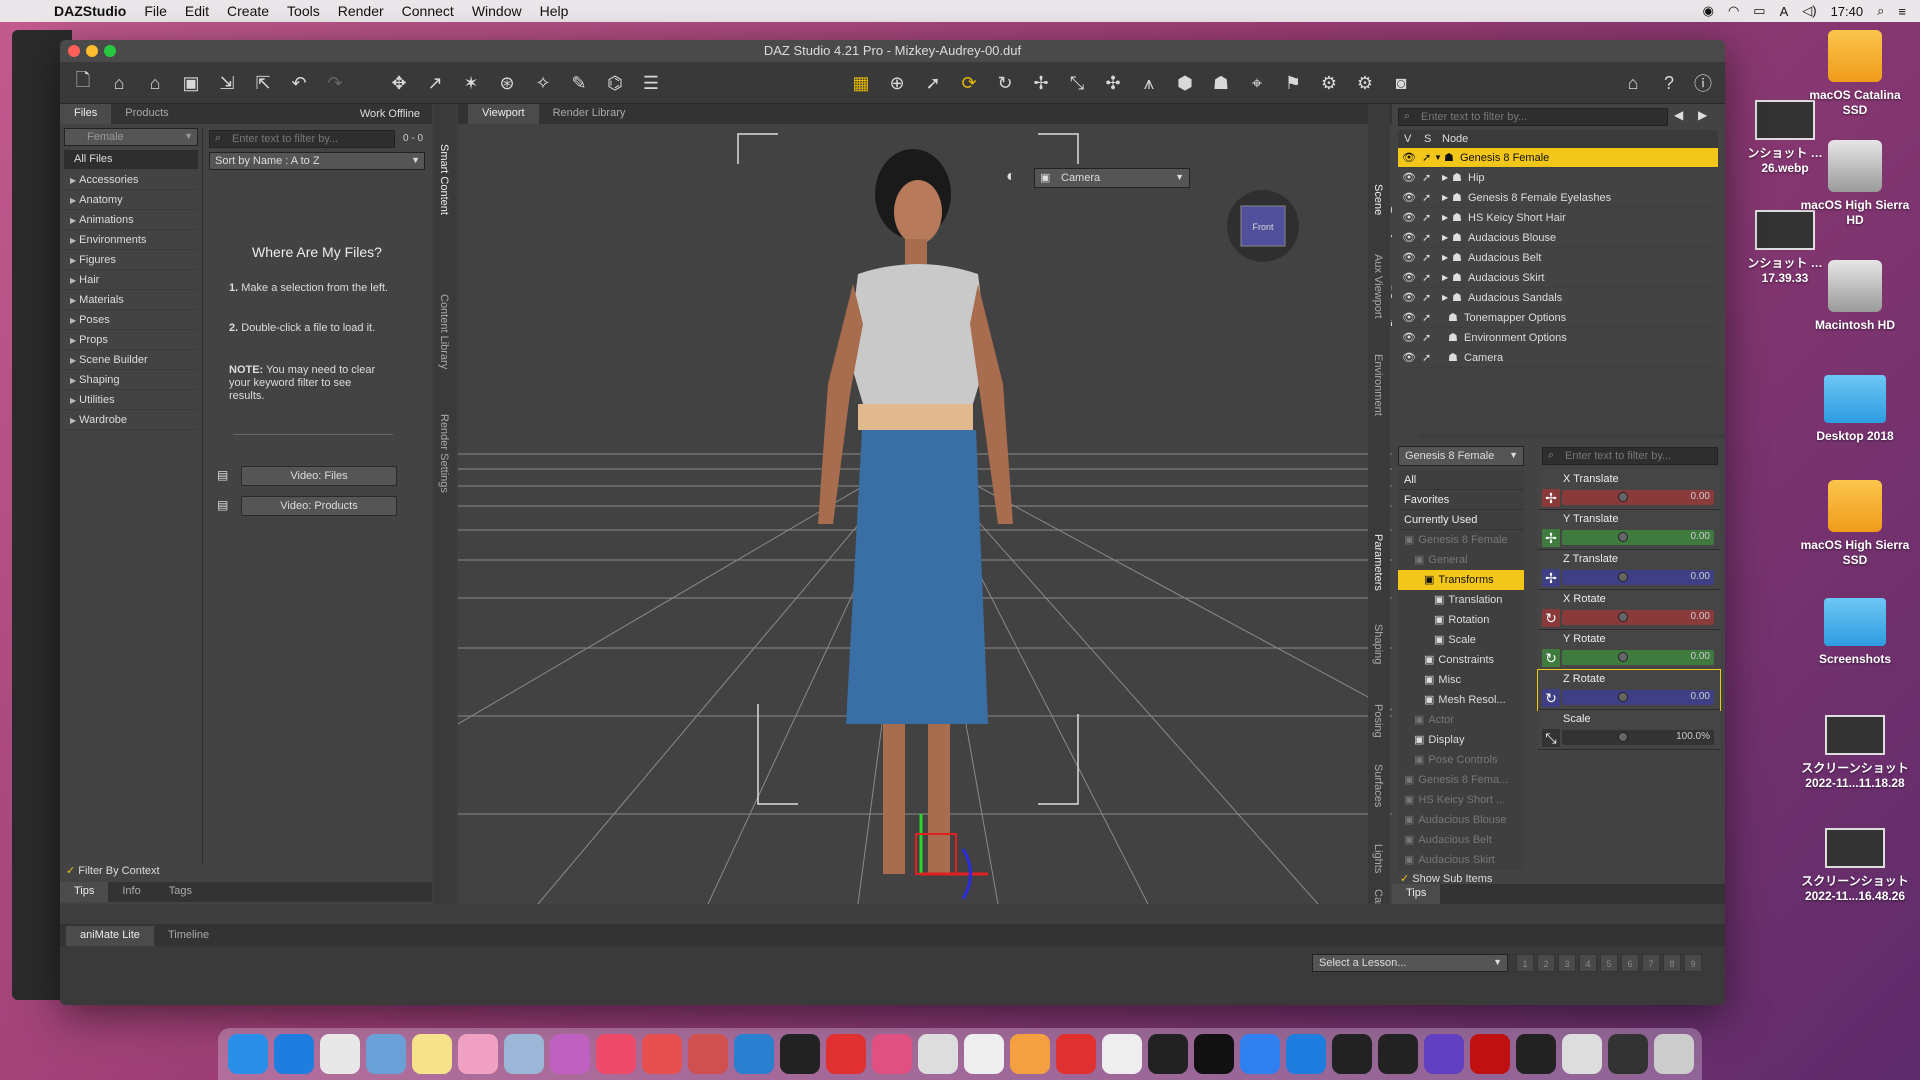  I want to click on property-group: ▣ Constraints, so click(1461, 660).